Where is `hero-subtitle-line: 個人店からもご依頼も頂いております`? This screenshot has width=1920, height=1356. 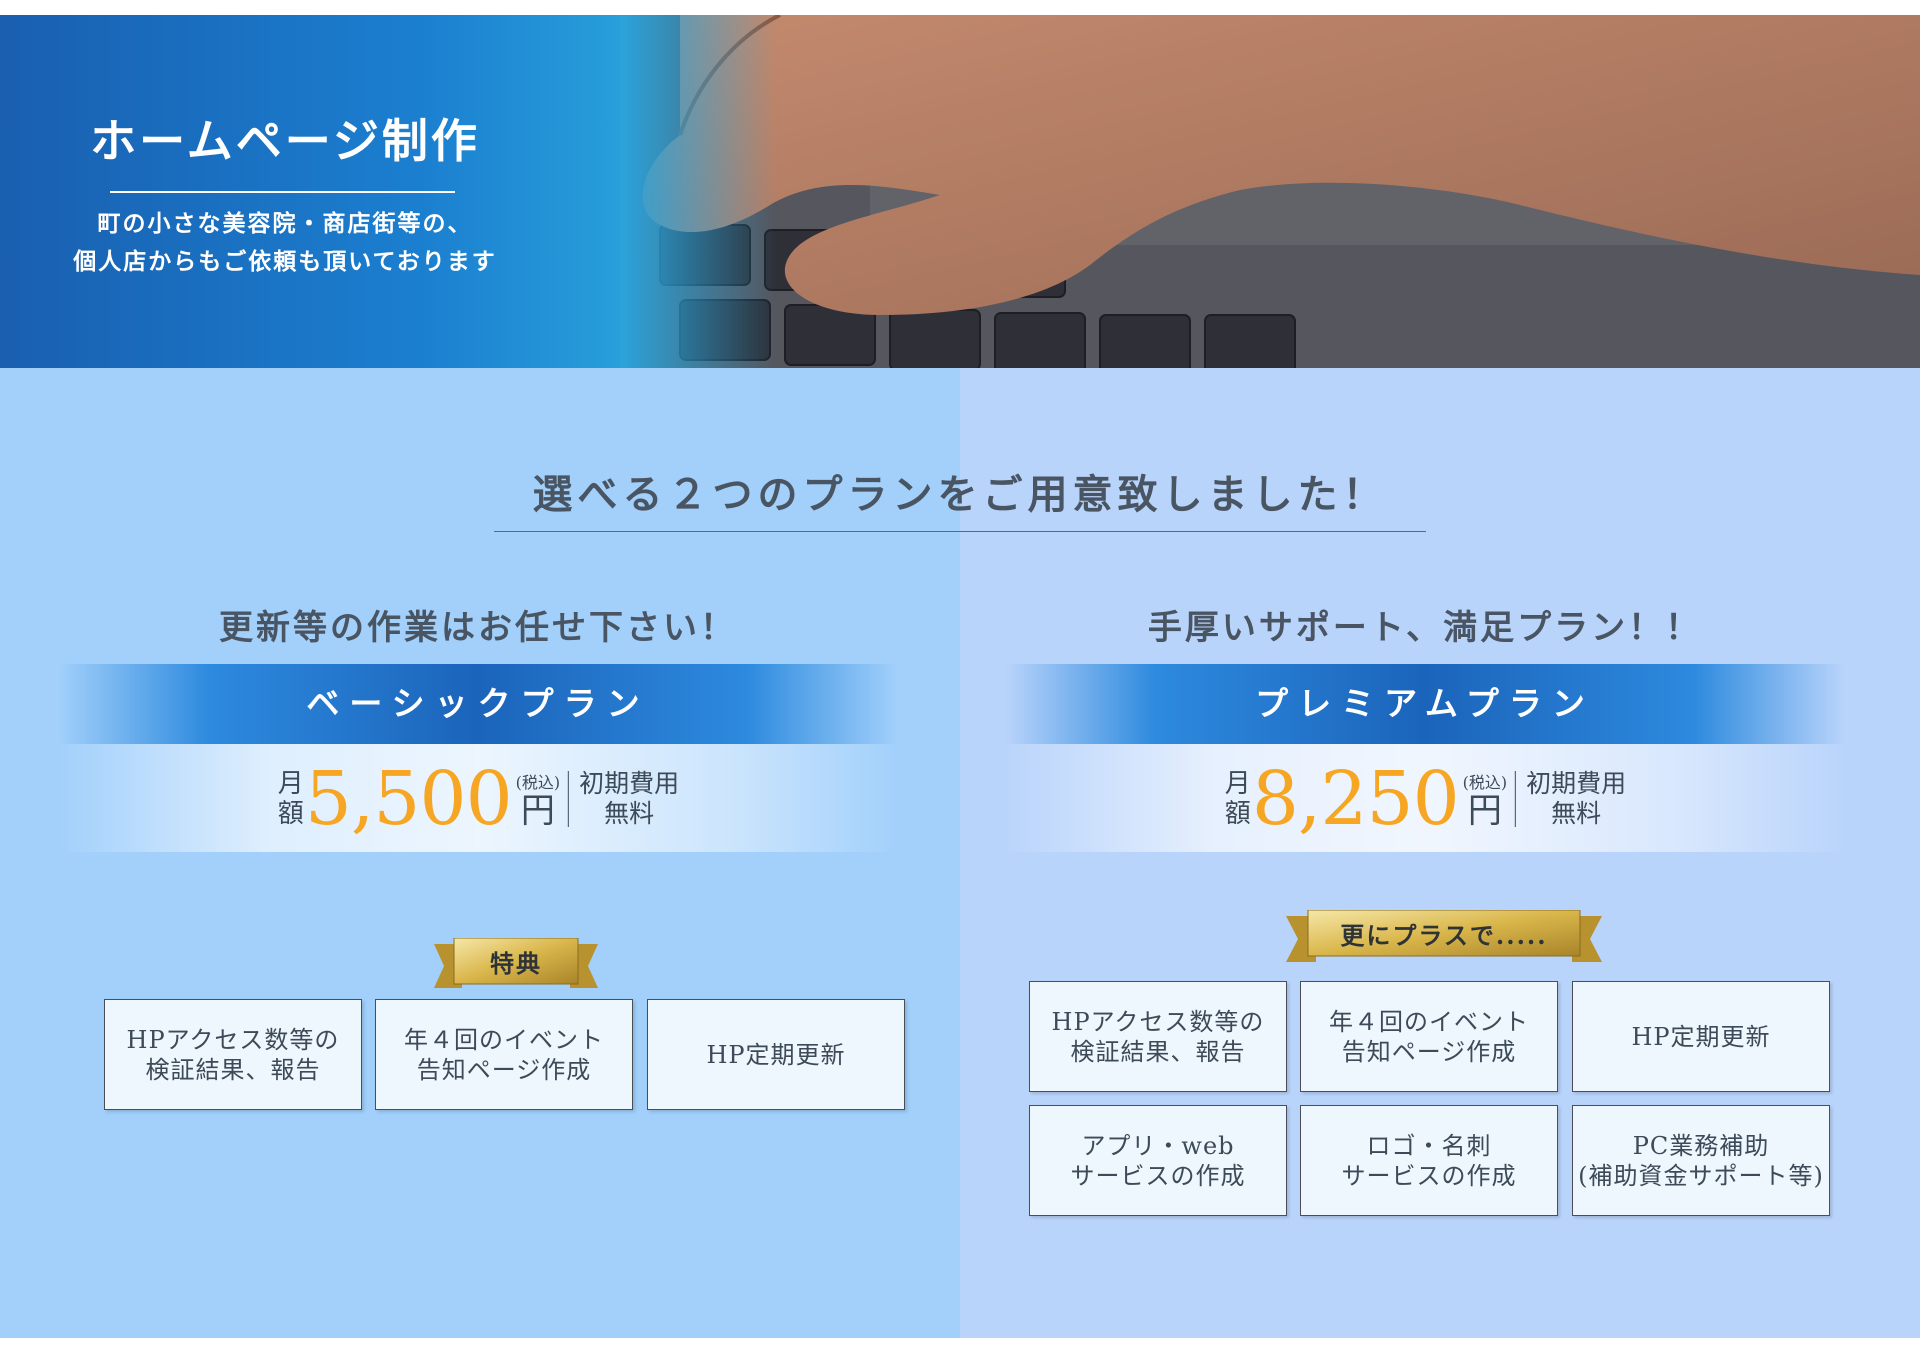
hero-subtitle-line: 個人店からもご依頼も頂いております is located at coordinates (285, 261).